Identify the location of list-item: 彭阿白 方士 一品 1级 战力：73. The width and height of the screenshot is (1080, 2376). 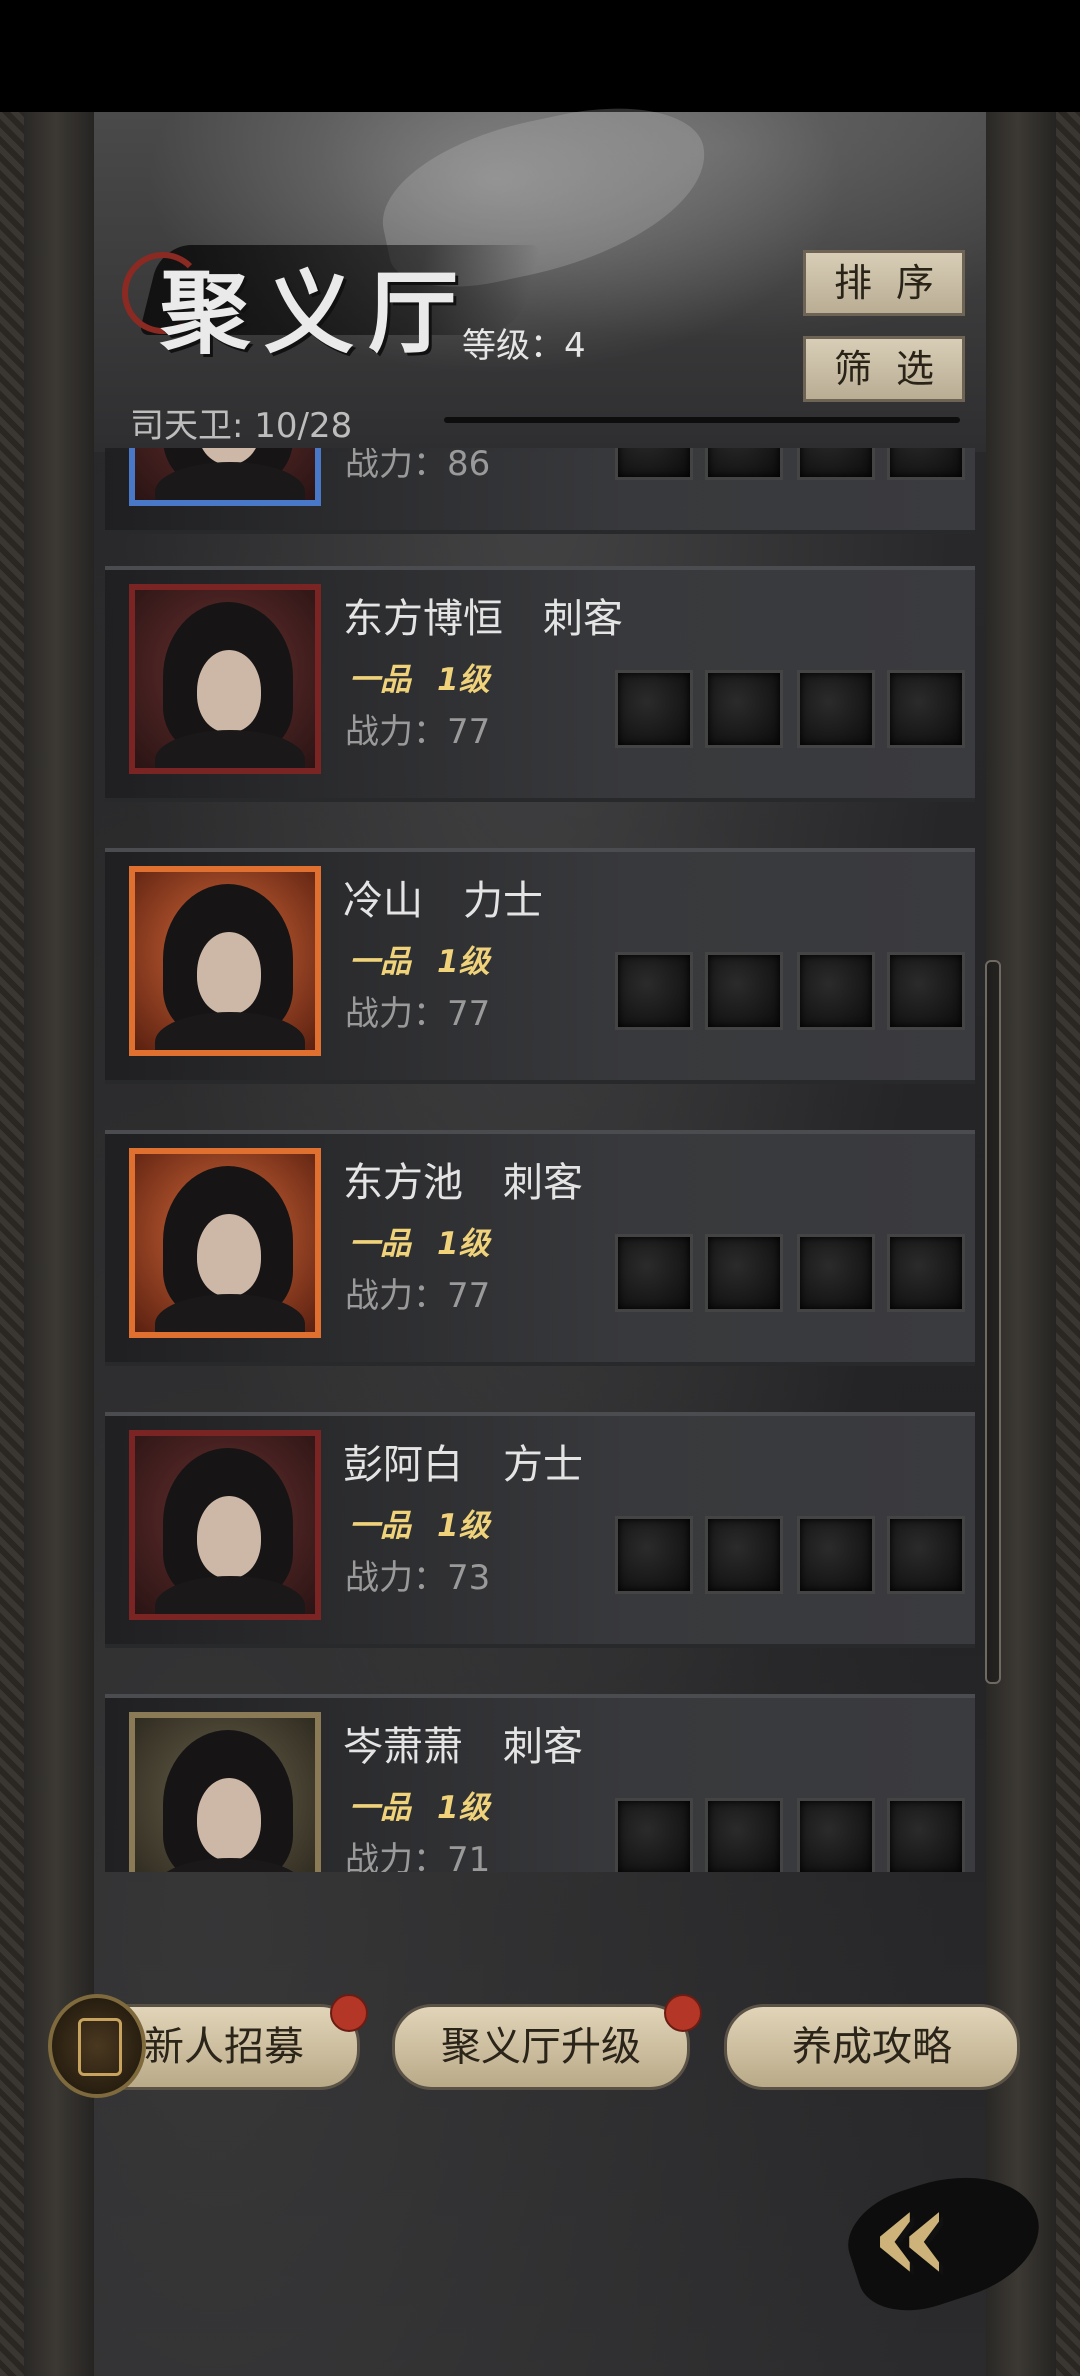
(540, 1530).